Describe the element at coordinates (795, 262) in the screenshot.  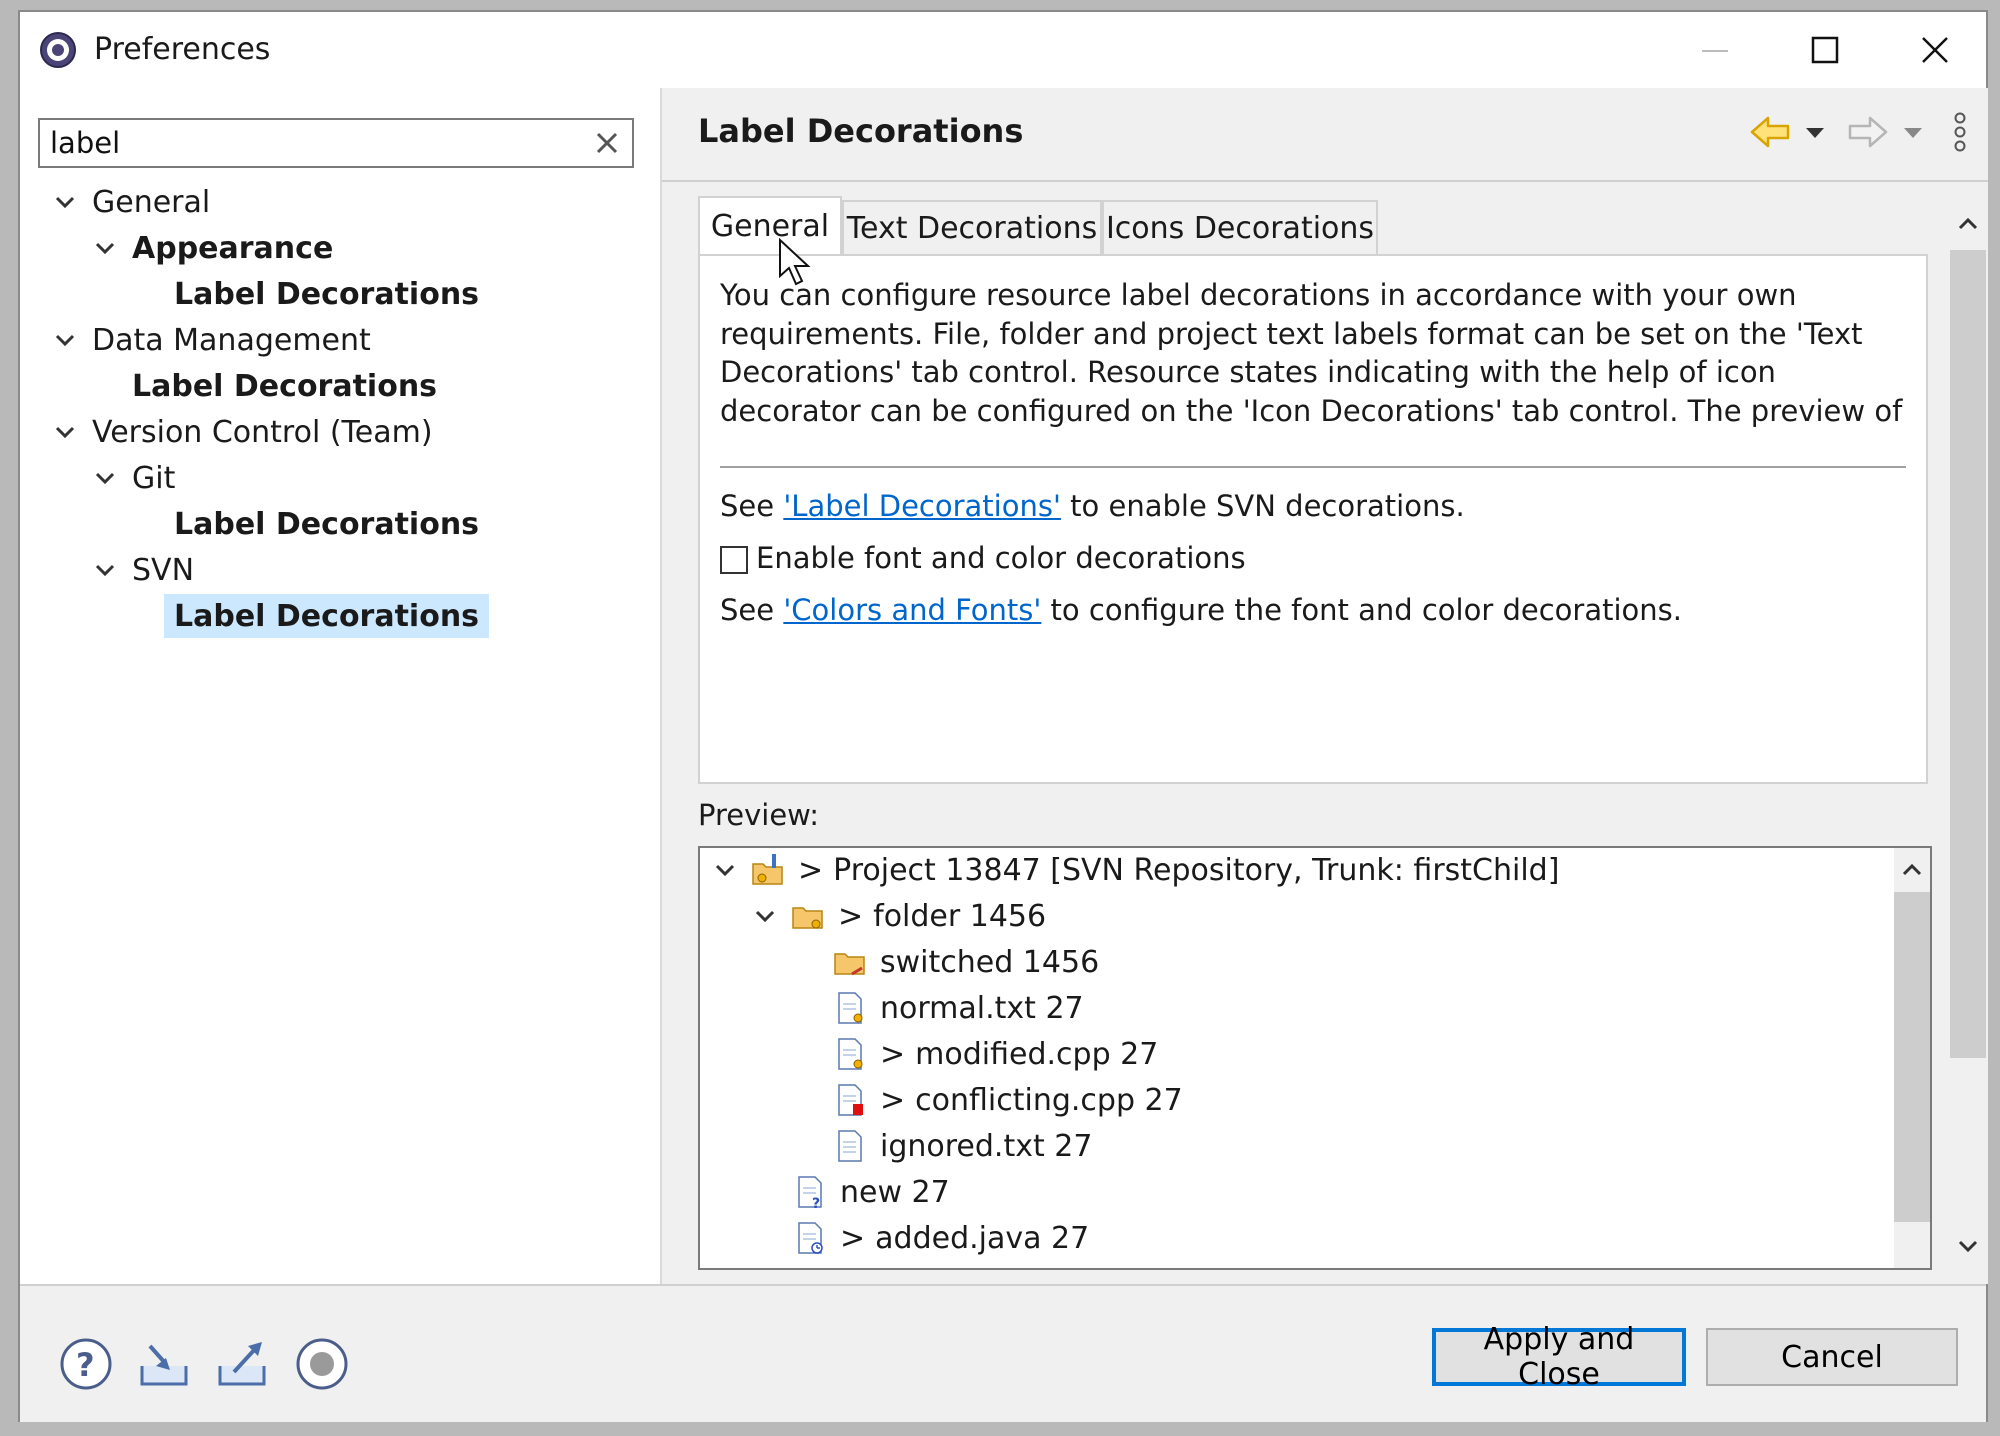
I see `mouse-cursor-icon` at that location.